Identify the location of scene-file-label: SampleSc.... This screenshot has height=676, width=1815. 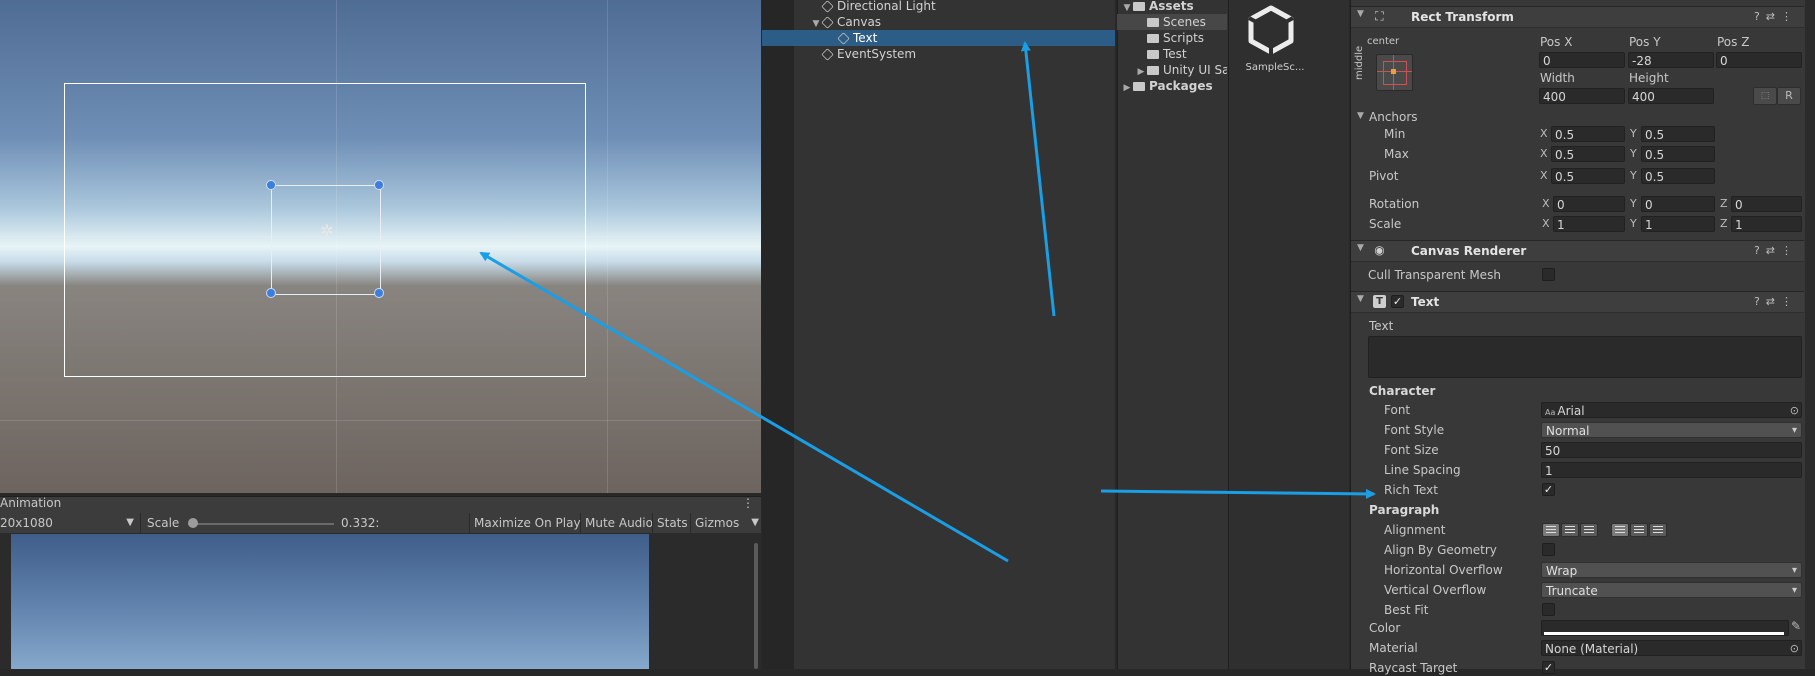
(1275, 67).